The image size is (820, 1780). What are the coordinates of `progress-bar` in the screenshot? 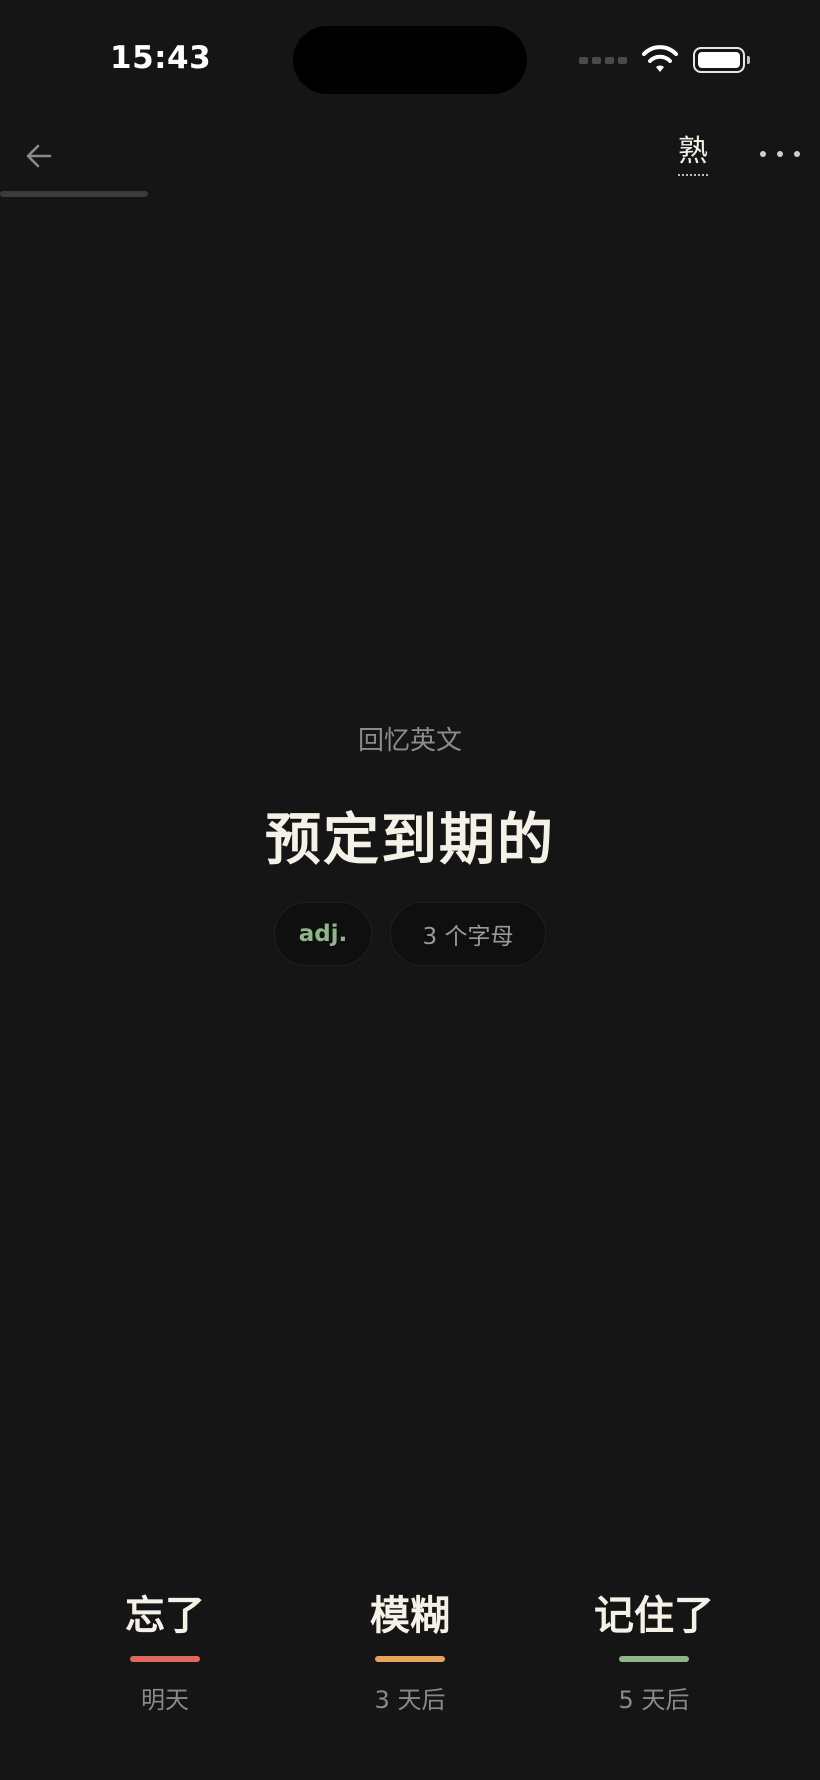 It's located at (410, 194).